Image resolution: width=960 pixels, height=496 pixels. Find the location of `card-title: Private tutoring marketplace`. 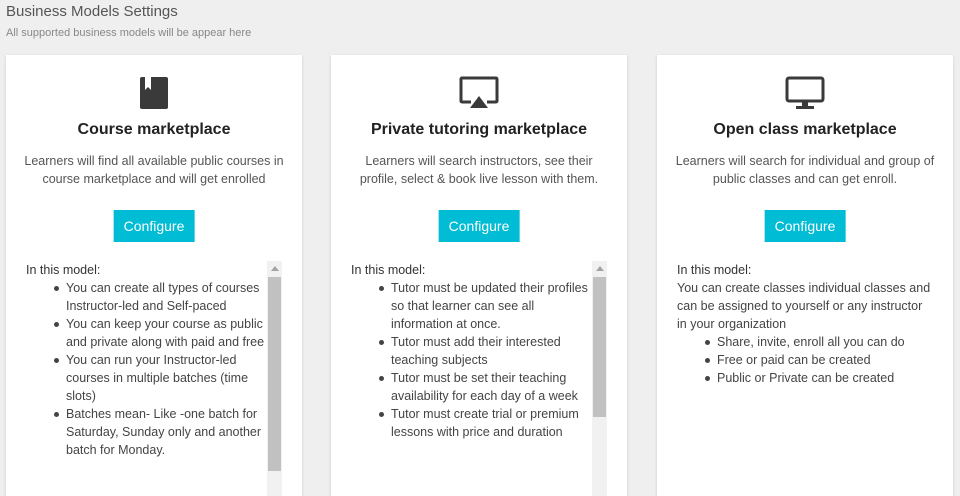

card-title: Private tutoring marketplace is located at coordinates (479, 129).